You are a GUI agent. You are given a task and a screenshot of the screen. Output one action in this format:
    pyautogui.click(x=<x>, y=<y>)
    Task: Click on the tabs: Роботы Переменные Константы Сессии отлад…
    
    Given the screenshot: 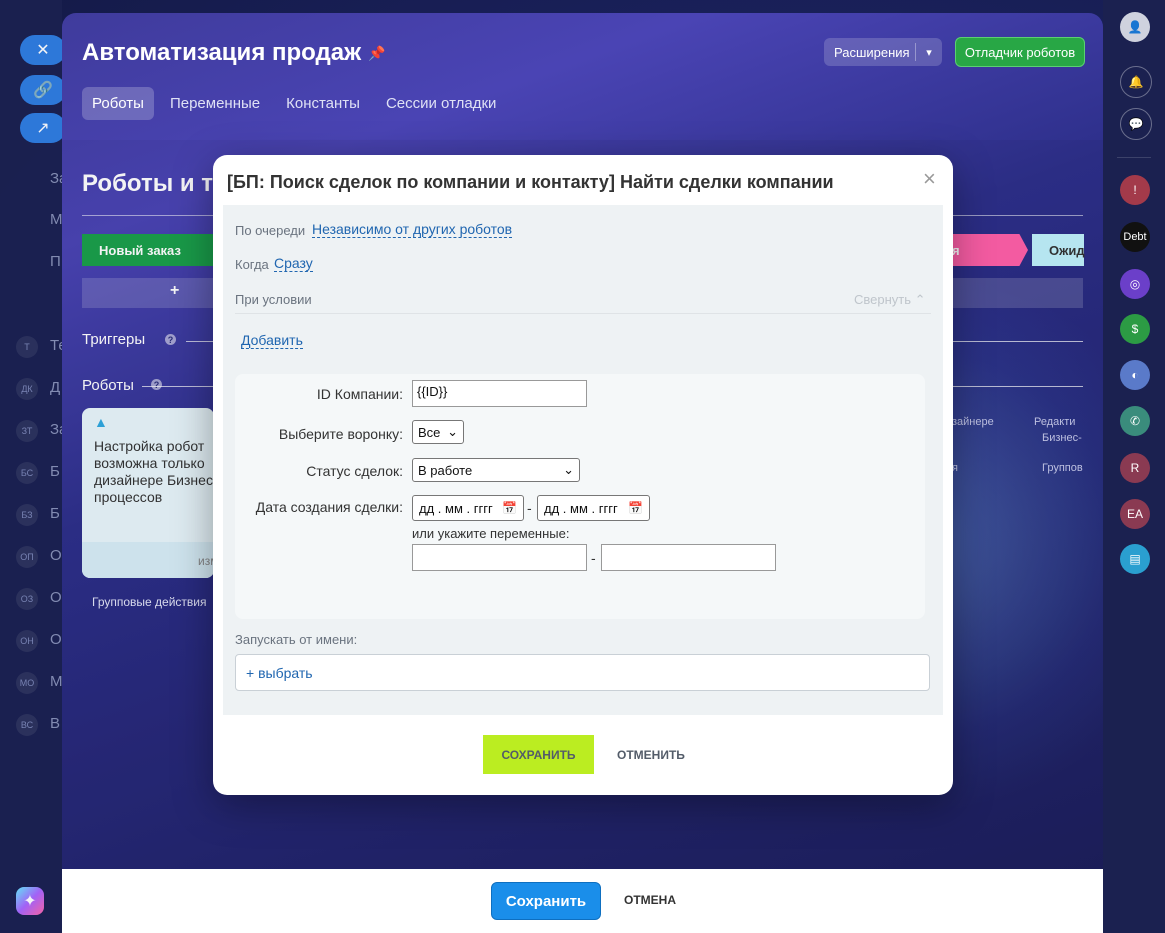 What is the action you would take?
    pyautogui.click(x=294, y=103)
    